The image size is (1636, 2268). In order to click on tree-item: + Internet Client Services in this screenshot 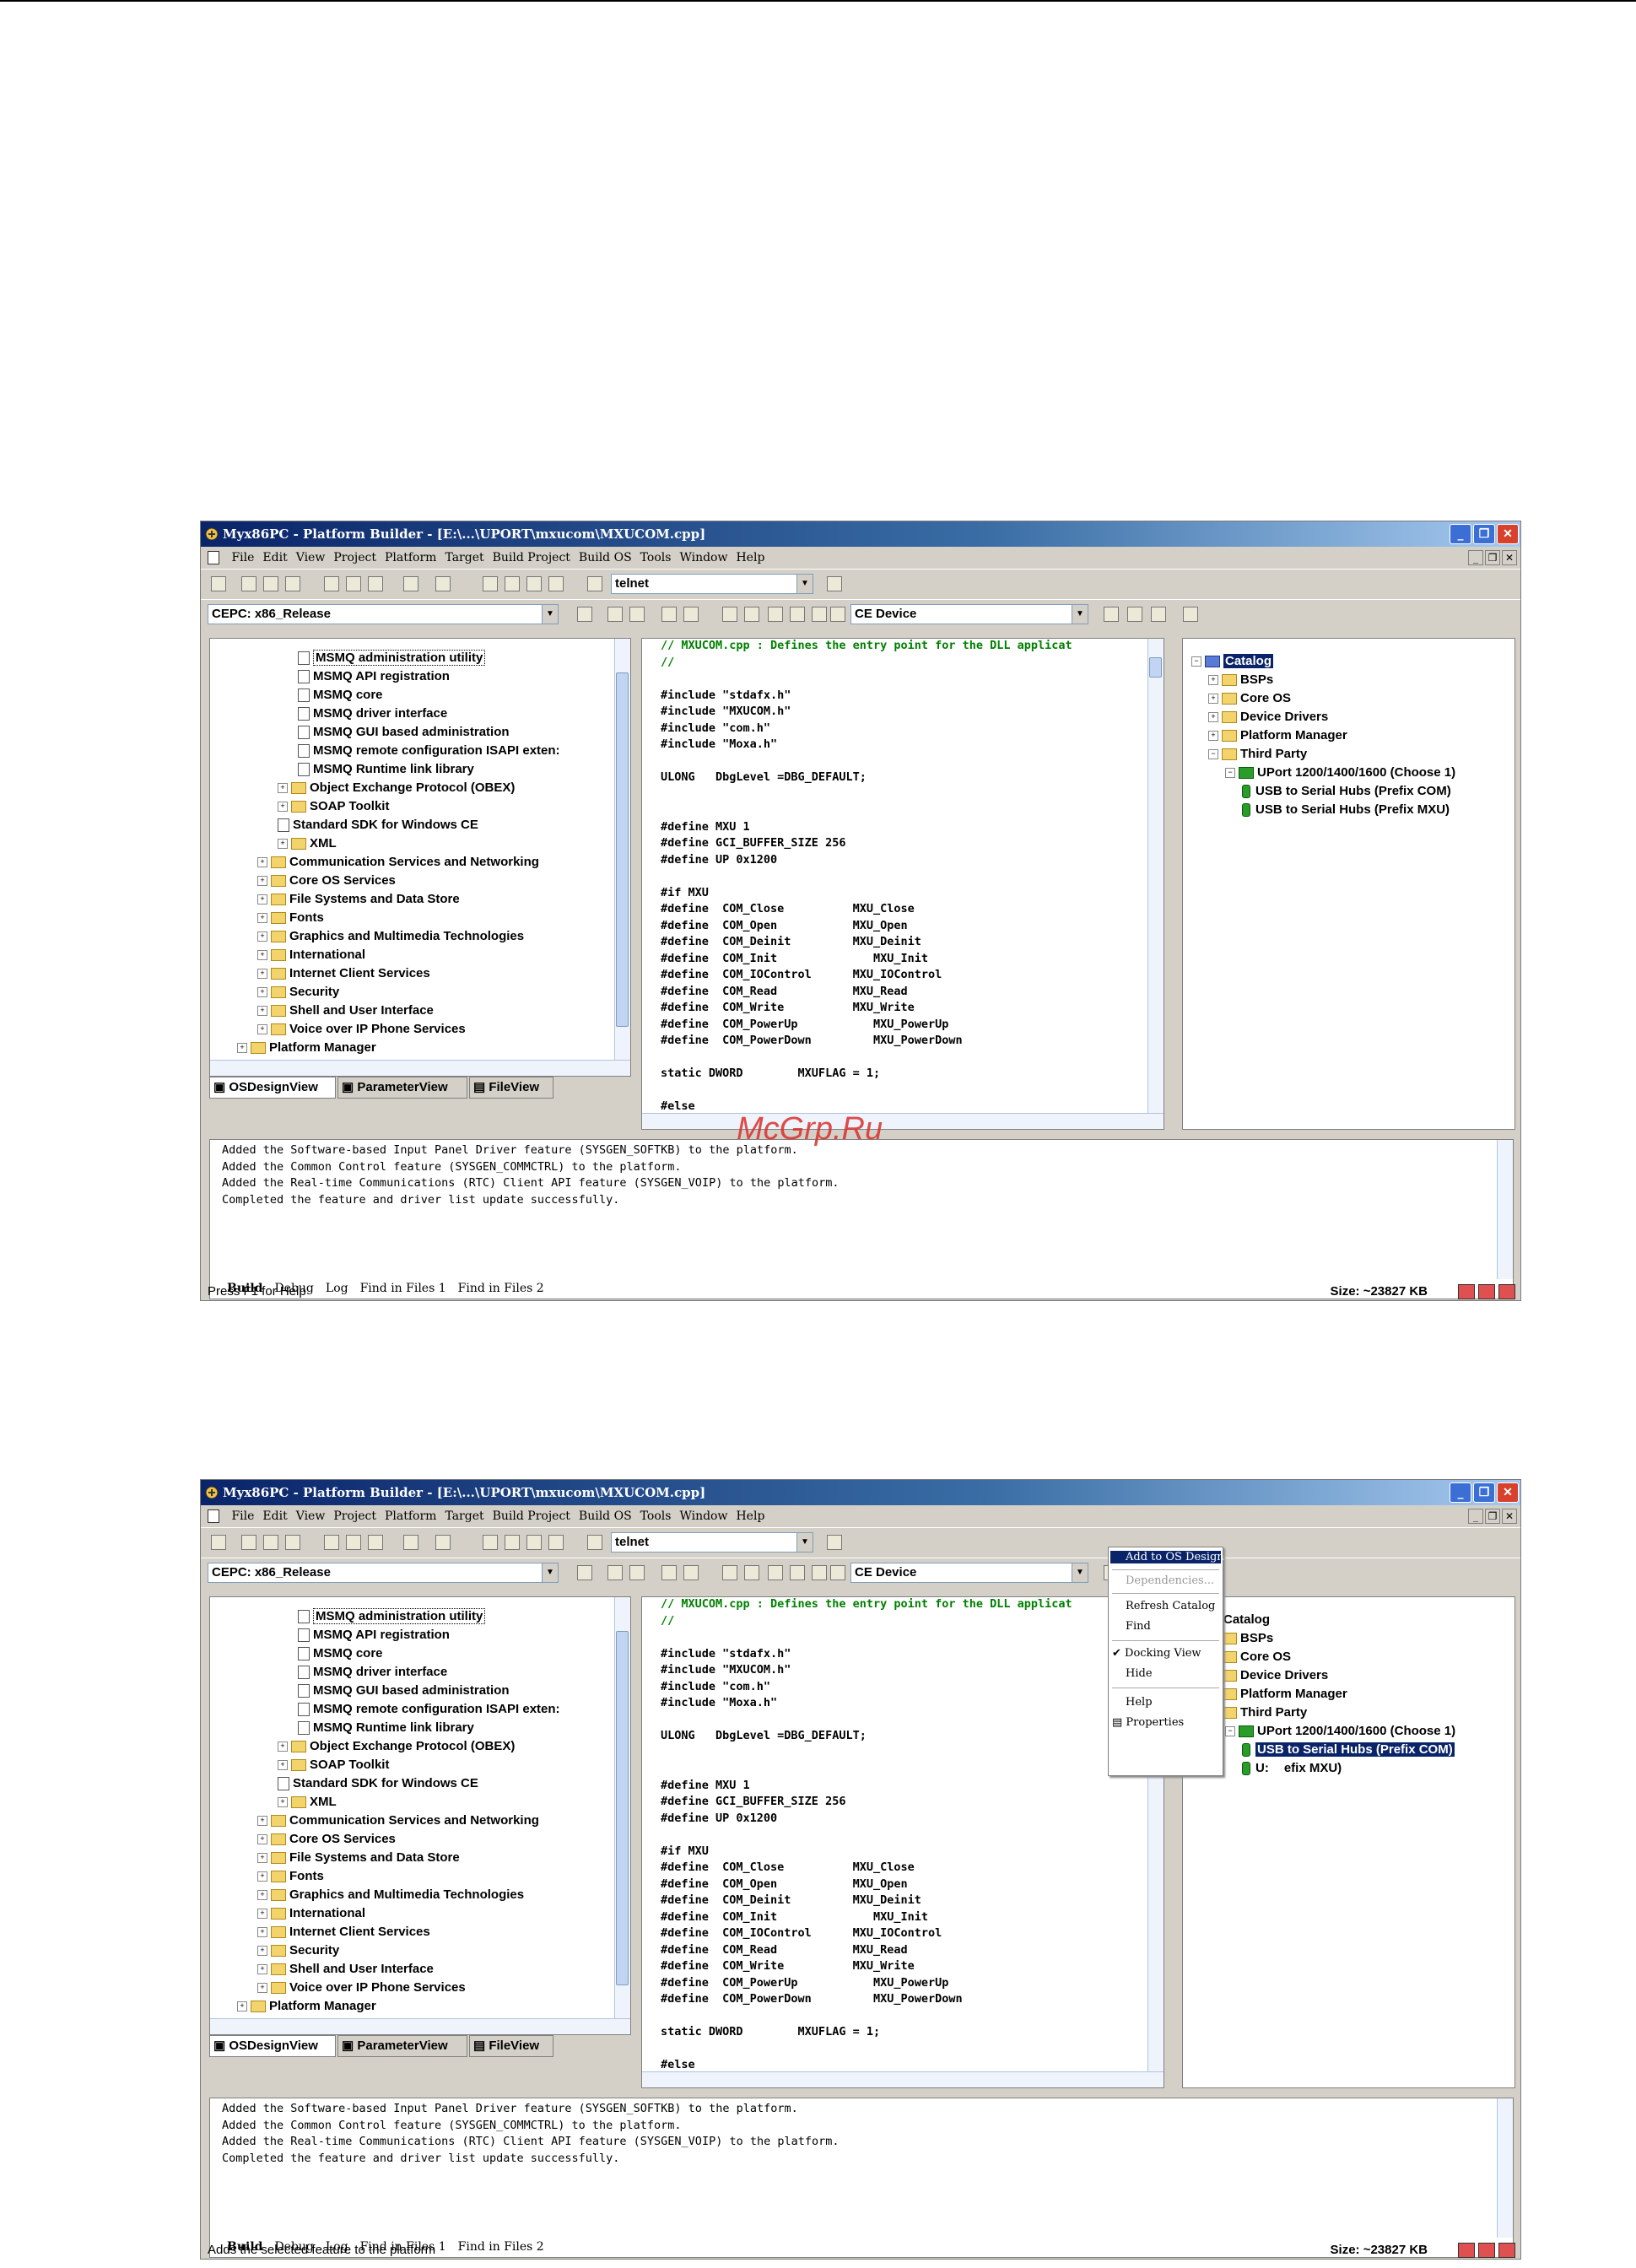, I will do `click(343, 1932)`.